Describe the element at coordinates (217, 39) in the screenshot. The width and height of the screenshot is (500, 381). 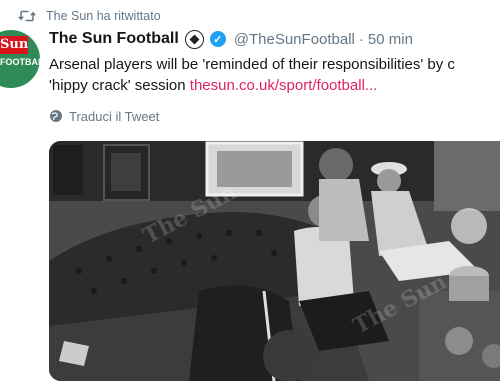
I see `verified-badge-icon: ✓` at that location.